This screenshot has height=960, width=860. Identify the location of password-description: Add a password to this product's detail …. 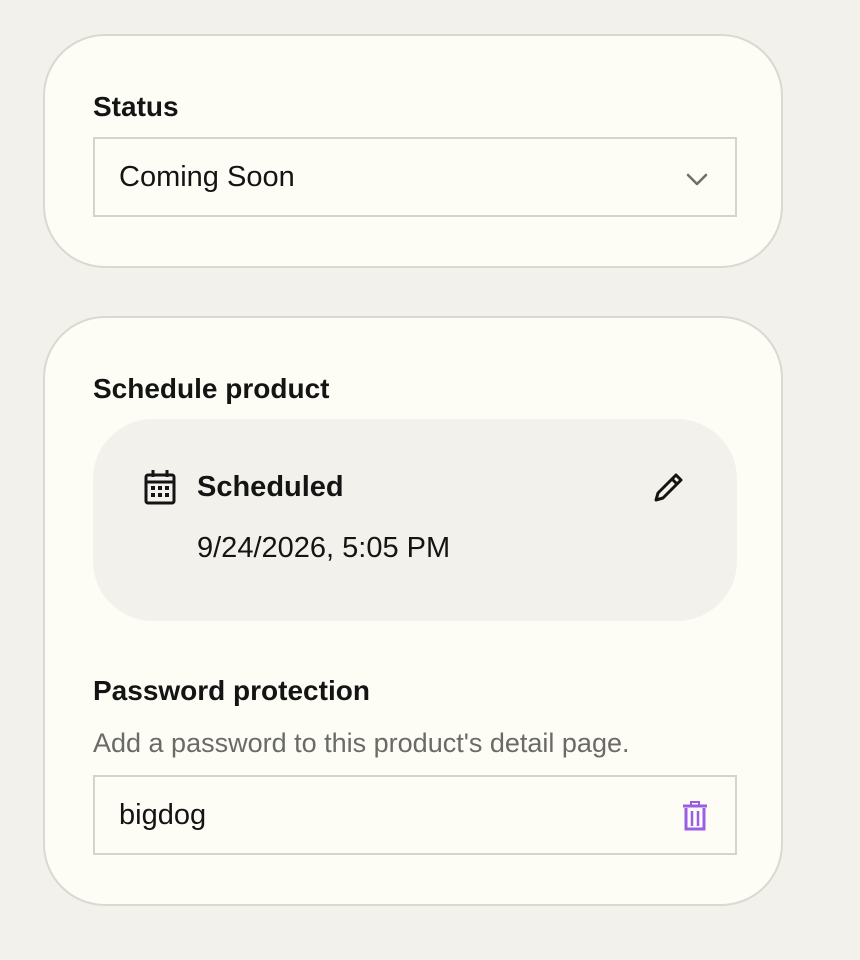
(361, 743).